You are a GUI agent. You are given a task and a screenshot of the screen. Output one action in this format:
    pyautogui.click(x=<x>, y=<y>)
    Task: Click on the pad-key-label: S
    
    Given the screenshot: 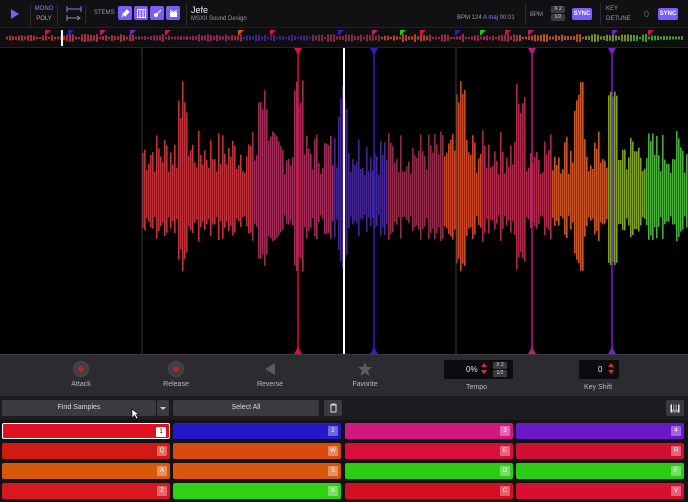 What is the action you would take?
    pyautogui.click(x=333, y=471)
    